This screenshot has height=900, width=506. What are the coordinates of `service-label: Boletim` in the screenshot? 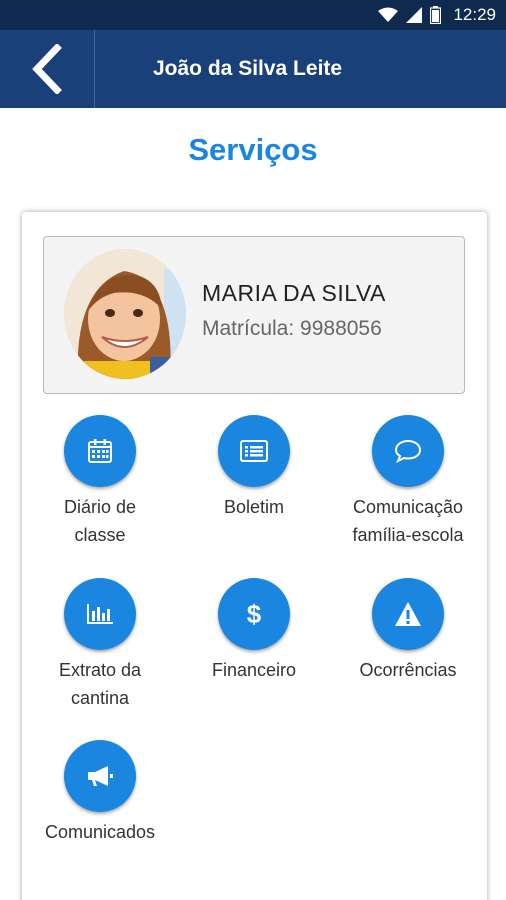 It's located at (254, 507).